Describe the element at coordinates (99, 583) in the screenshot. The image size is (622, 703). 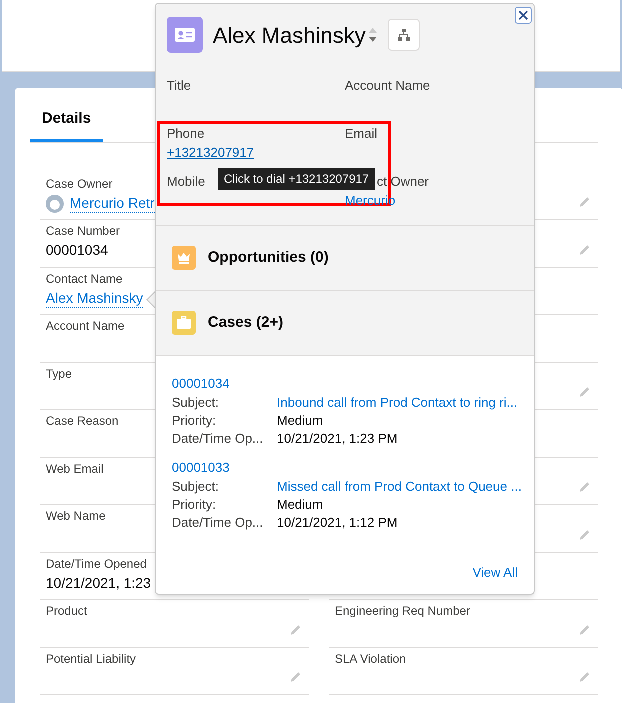
I see `field-value: 10/21/2021, 1:23` at that location.